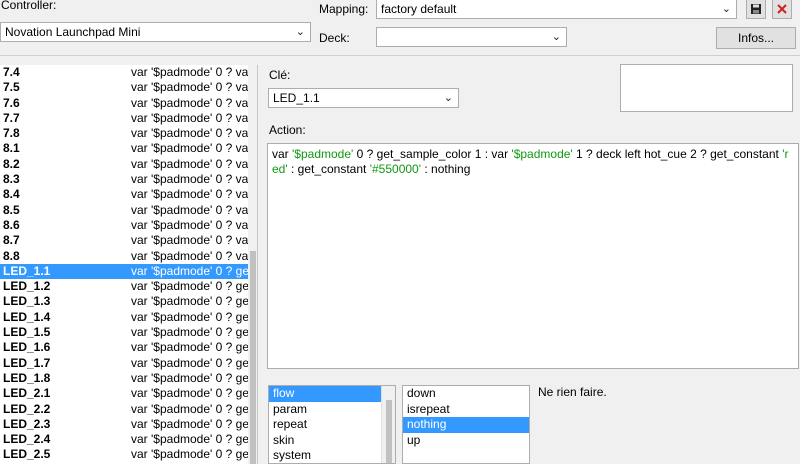 This screenshot has width=800, height=464. What do you see at coordinates (332, 441) in the screenshot?
I see `category-item: skin` at bounding box center [332, 441].